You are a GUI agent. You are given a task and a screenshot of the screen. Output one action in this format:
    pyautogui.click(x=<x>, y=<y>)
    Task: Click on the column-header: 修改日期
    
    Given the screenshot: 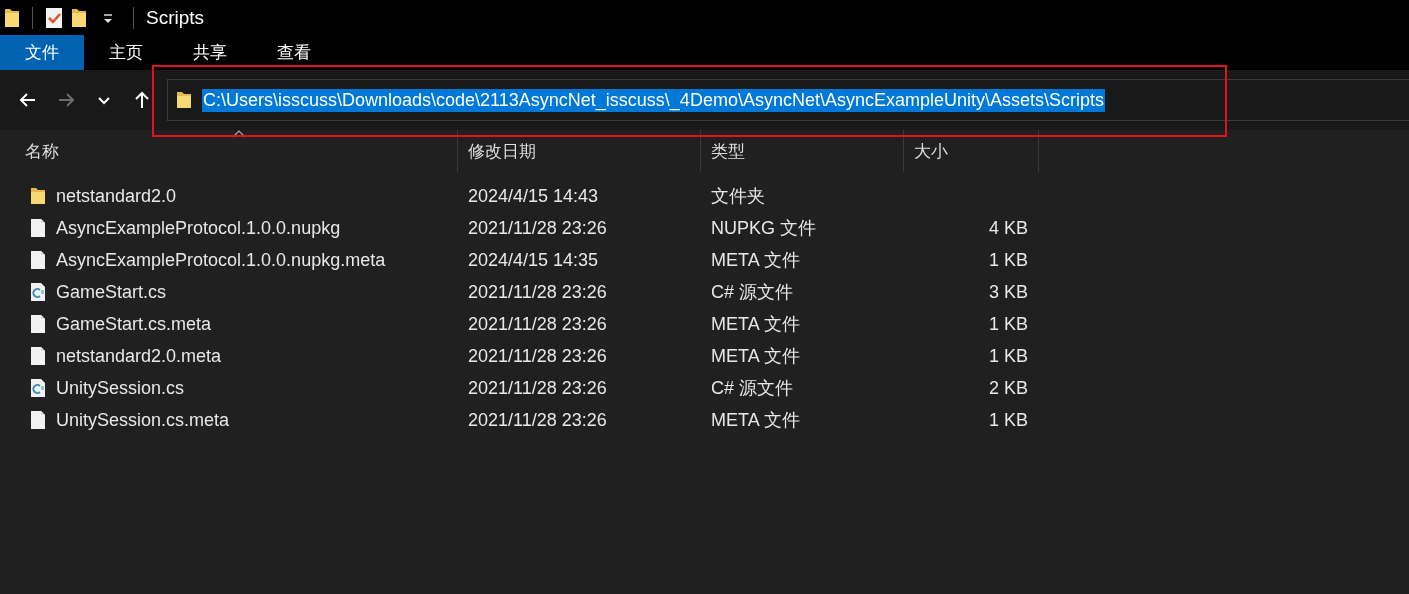 What is the action you would take?
    pyautogui.click(x=502, y=151)
    